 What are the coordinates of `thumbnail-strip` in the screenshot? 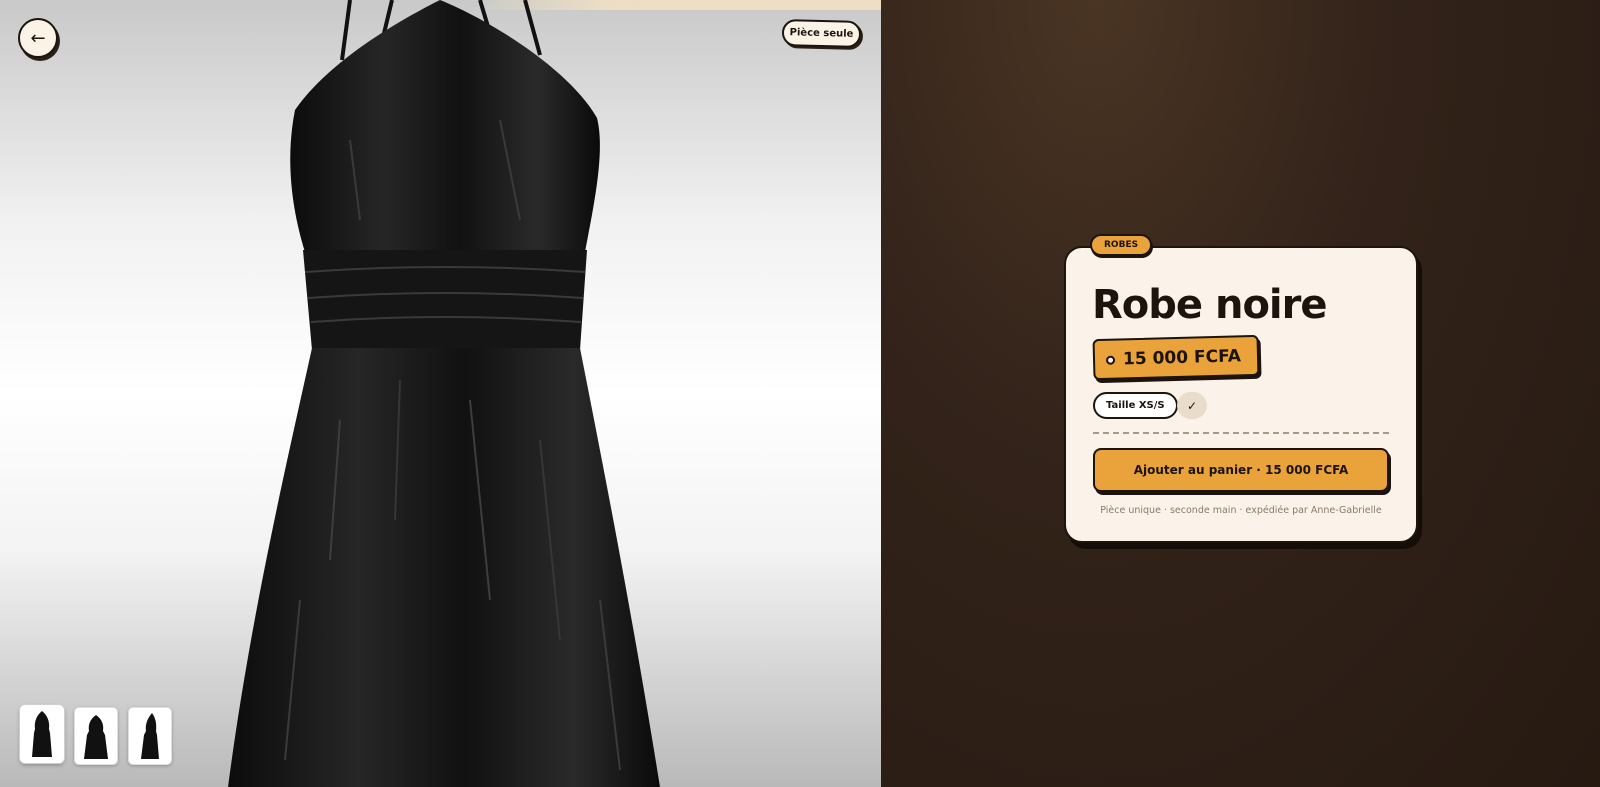 It's located at (96, 735).